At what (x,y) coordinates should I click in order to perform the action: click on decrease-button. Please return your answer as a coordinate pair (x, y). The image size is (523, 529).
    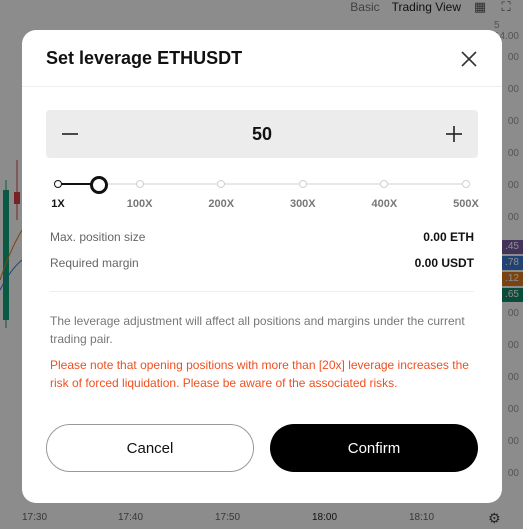
    Looking at the image, I should click on (70, 134).